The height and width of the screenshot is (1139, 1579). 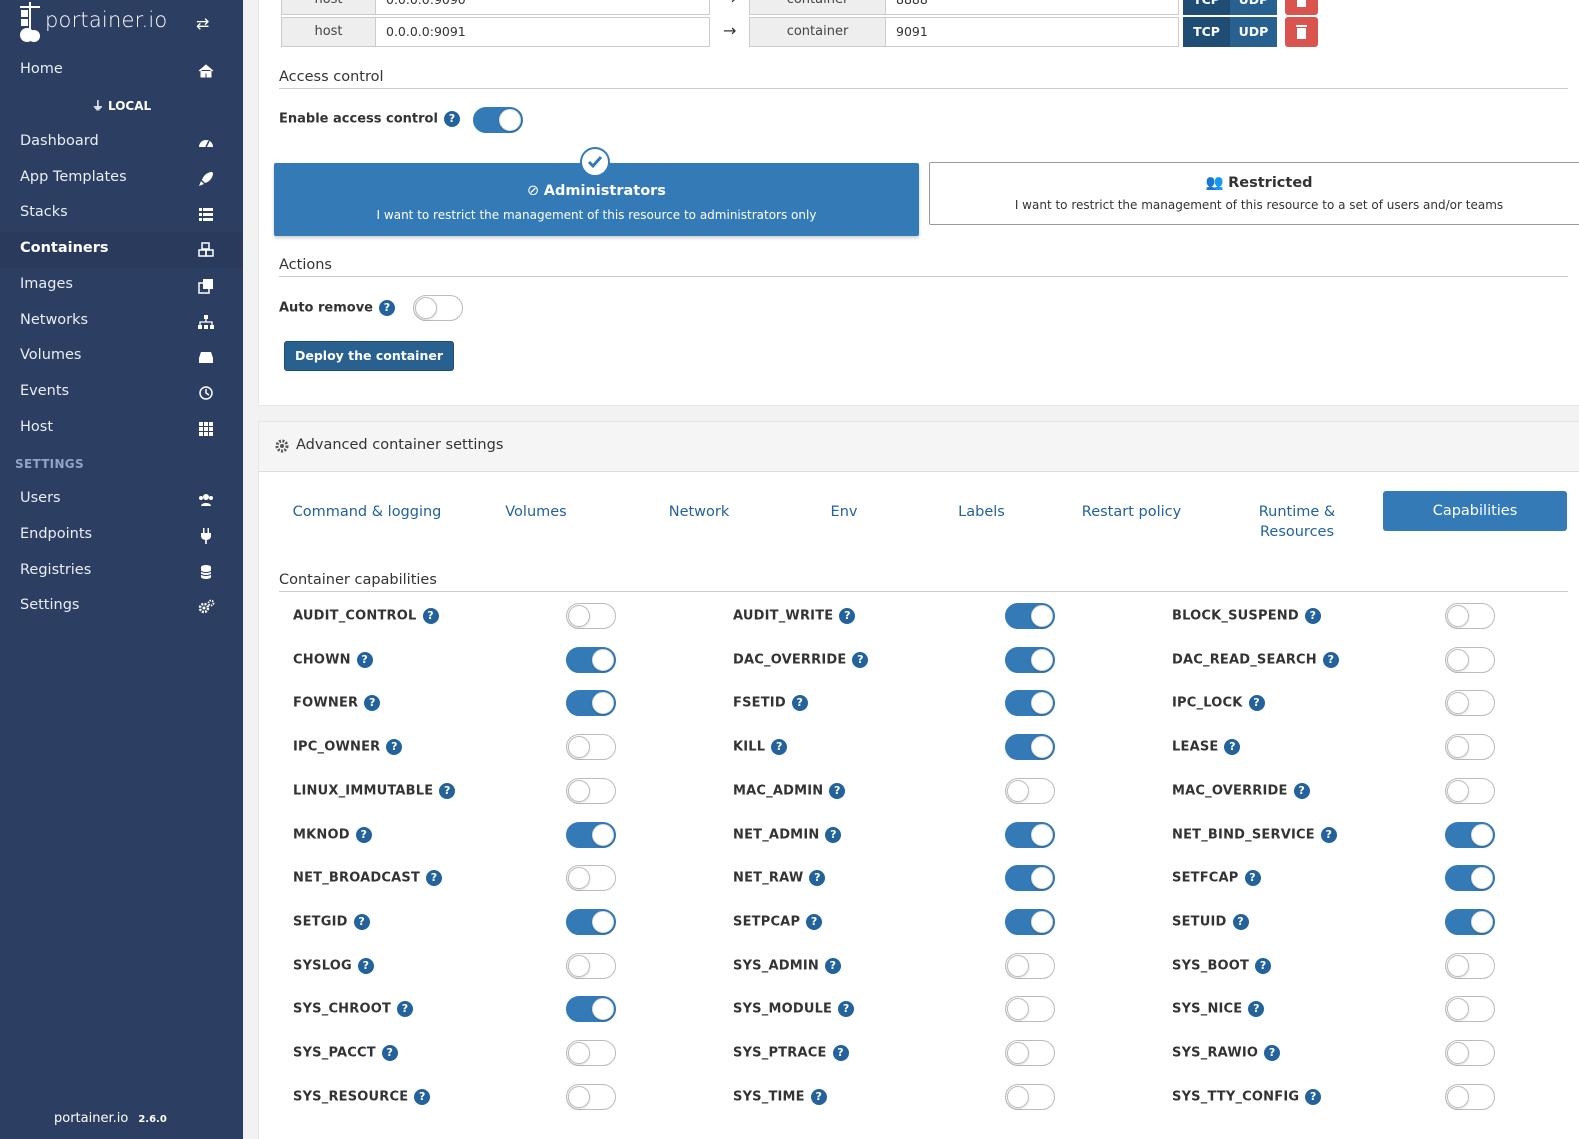 I want to click on sidebar-item-stacks: Stacks, so click(x=121, y=214).